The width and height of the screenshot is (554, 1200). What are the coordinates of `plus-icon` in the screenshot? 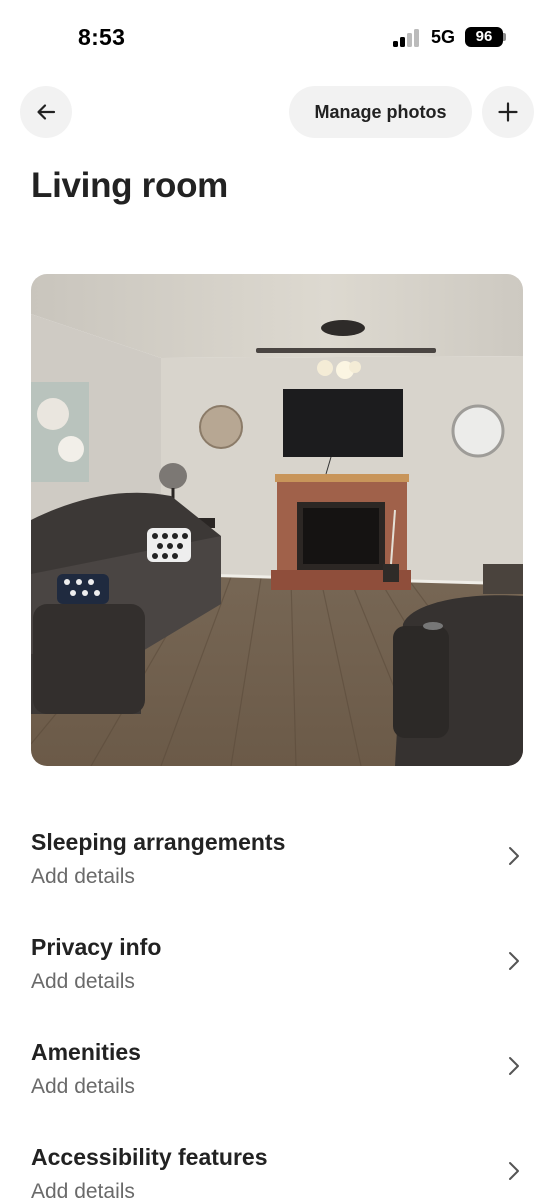 It's located at (508, 112).